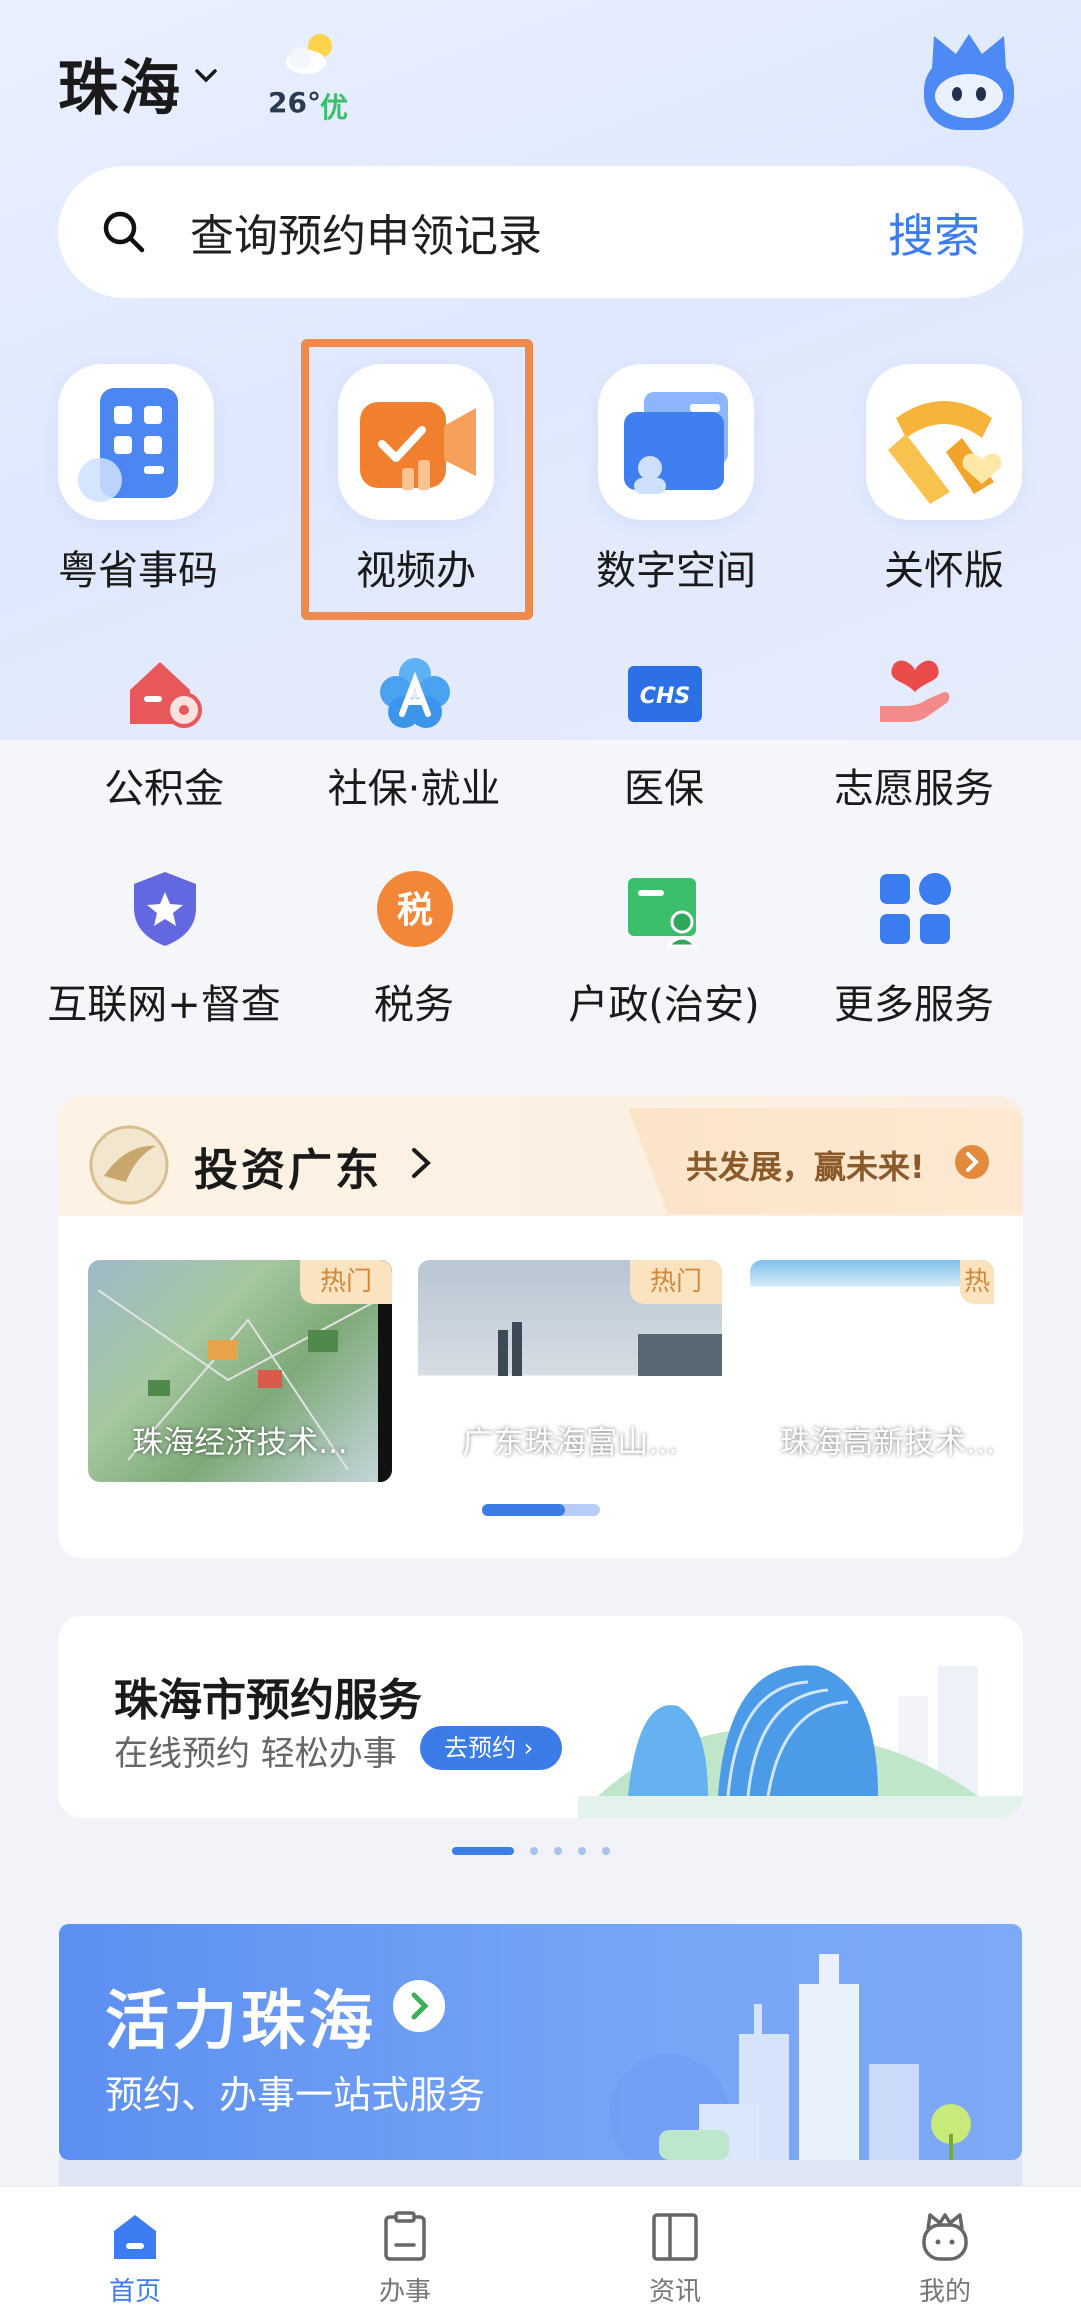  I want to click on vitality-title: 活力珠海, so click(241, 2022).